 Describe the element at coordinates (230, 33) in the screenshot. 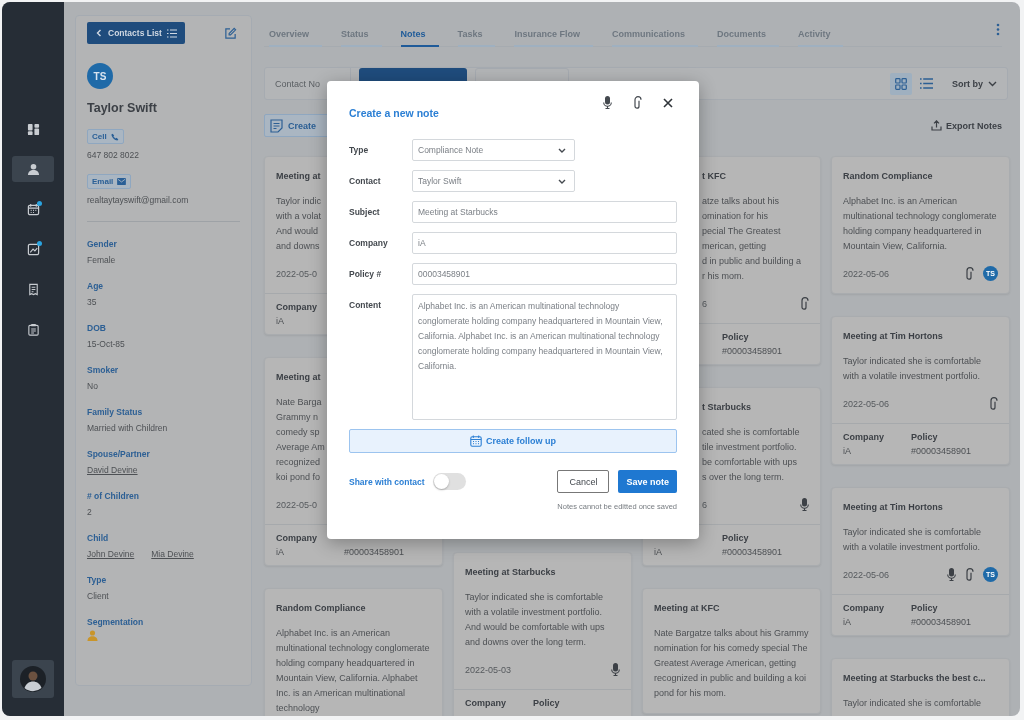

I see `edit-icon` at that location.